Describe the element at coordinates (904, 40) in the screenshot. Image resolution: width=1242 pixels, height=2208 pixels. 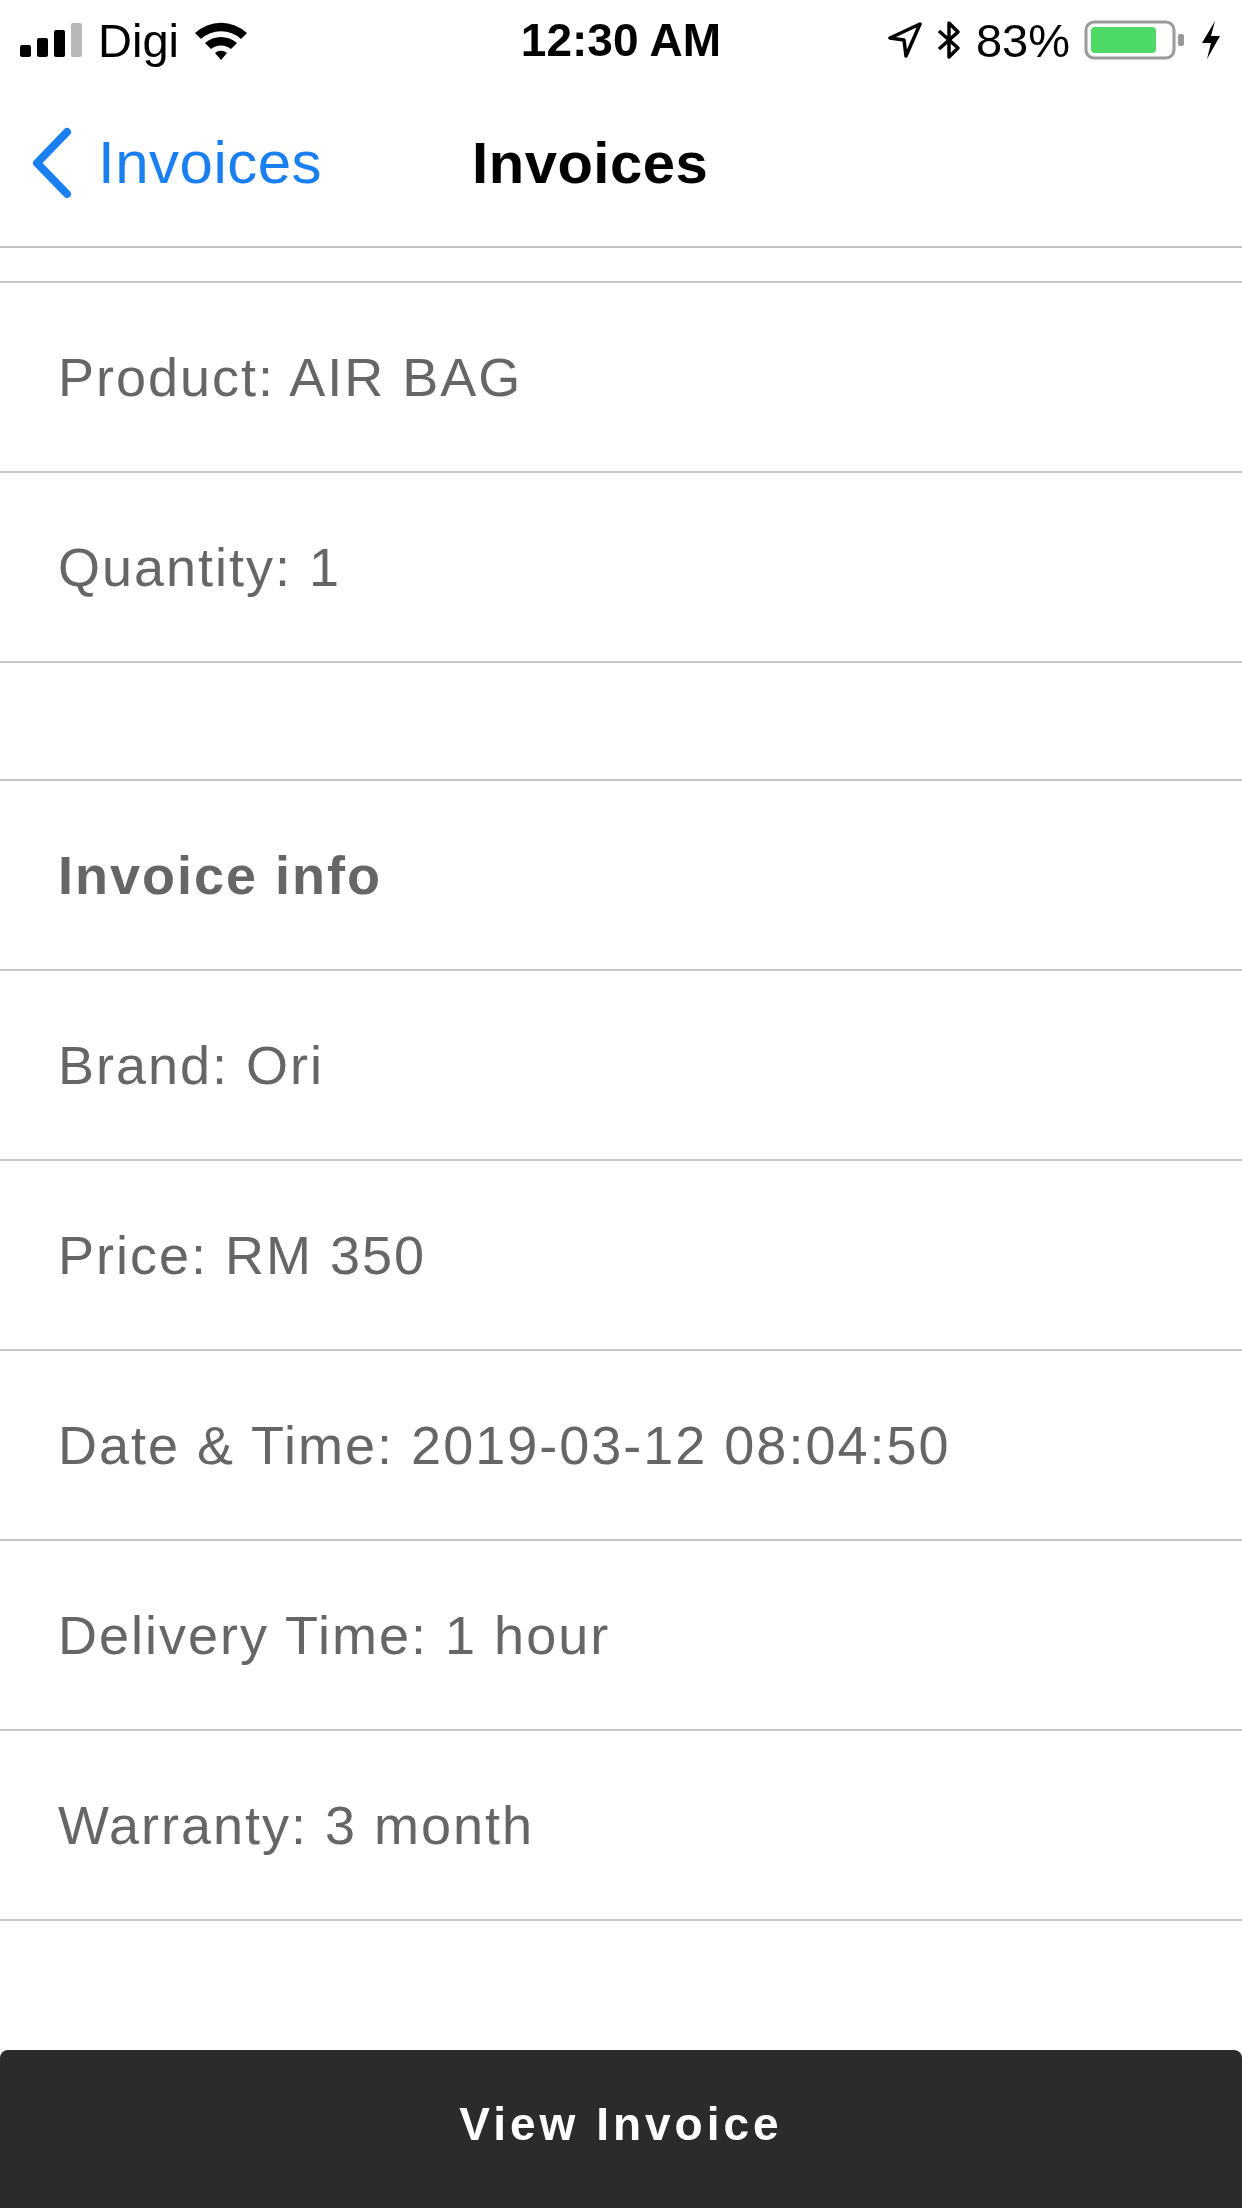
I see `location-arrow-icon` at that location.